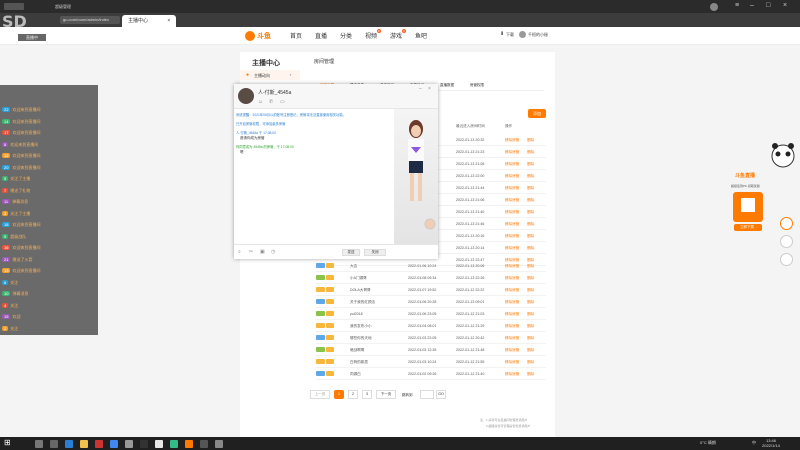 The width and height of the screenshot is (800, 450). I want to click on download-icon: ⬇, so click(502, 34).